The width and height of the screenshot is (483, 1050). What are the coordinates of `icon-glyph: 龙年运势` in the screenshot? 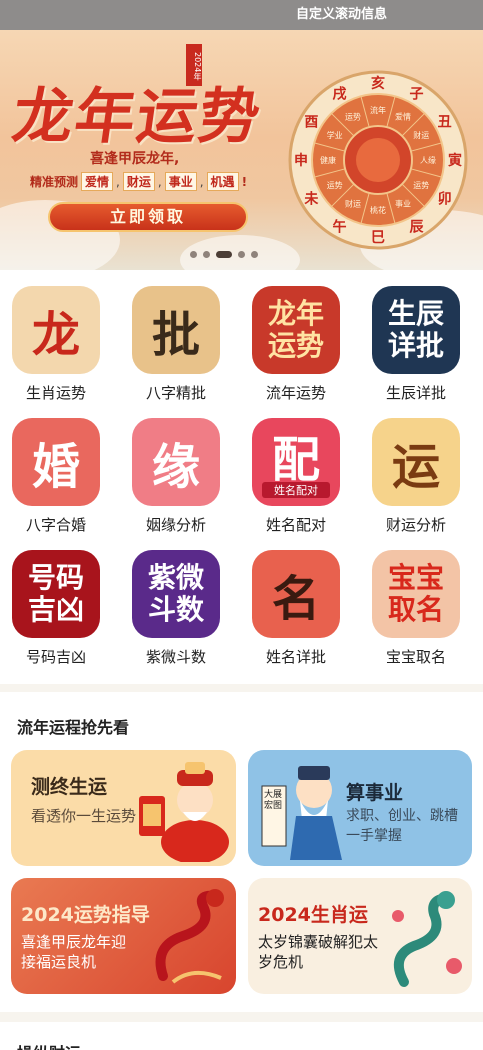 It's located at (295, 329).